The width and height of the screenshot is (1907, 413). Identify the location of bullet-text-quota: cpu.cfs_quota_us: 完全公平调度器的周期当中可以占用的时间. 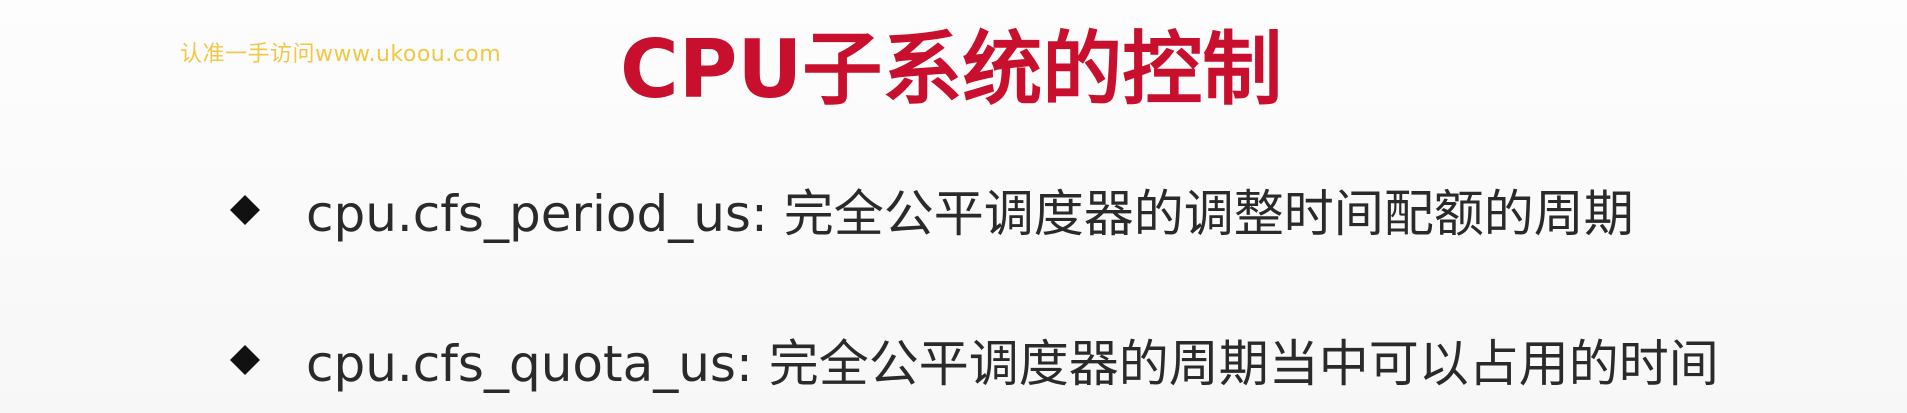
(1012, 364).